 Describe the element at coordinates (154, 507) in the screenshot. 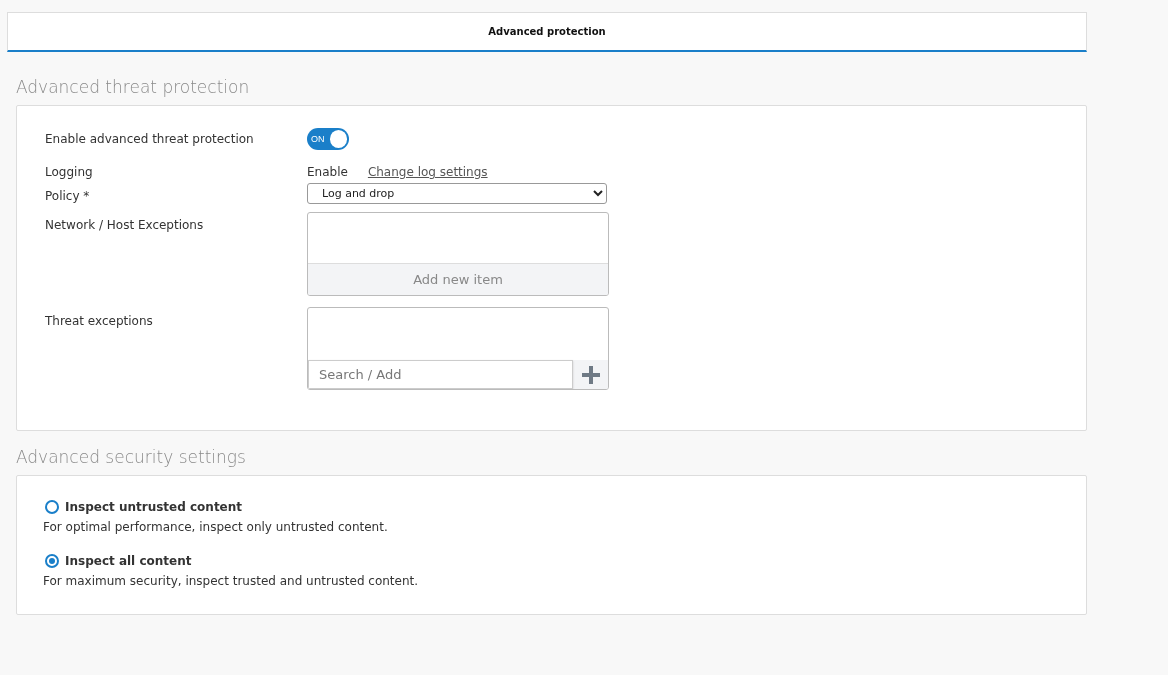

I see `option-label: Inspect untrusted content` at that location.